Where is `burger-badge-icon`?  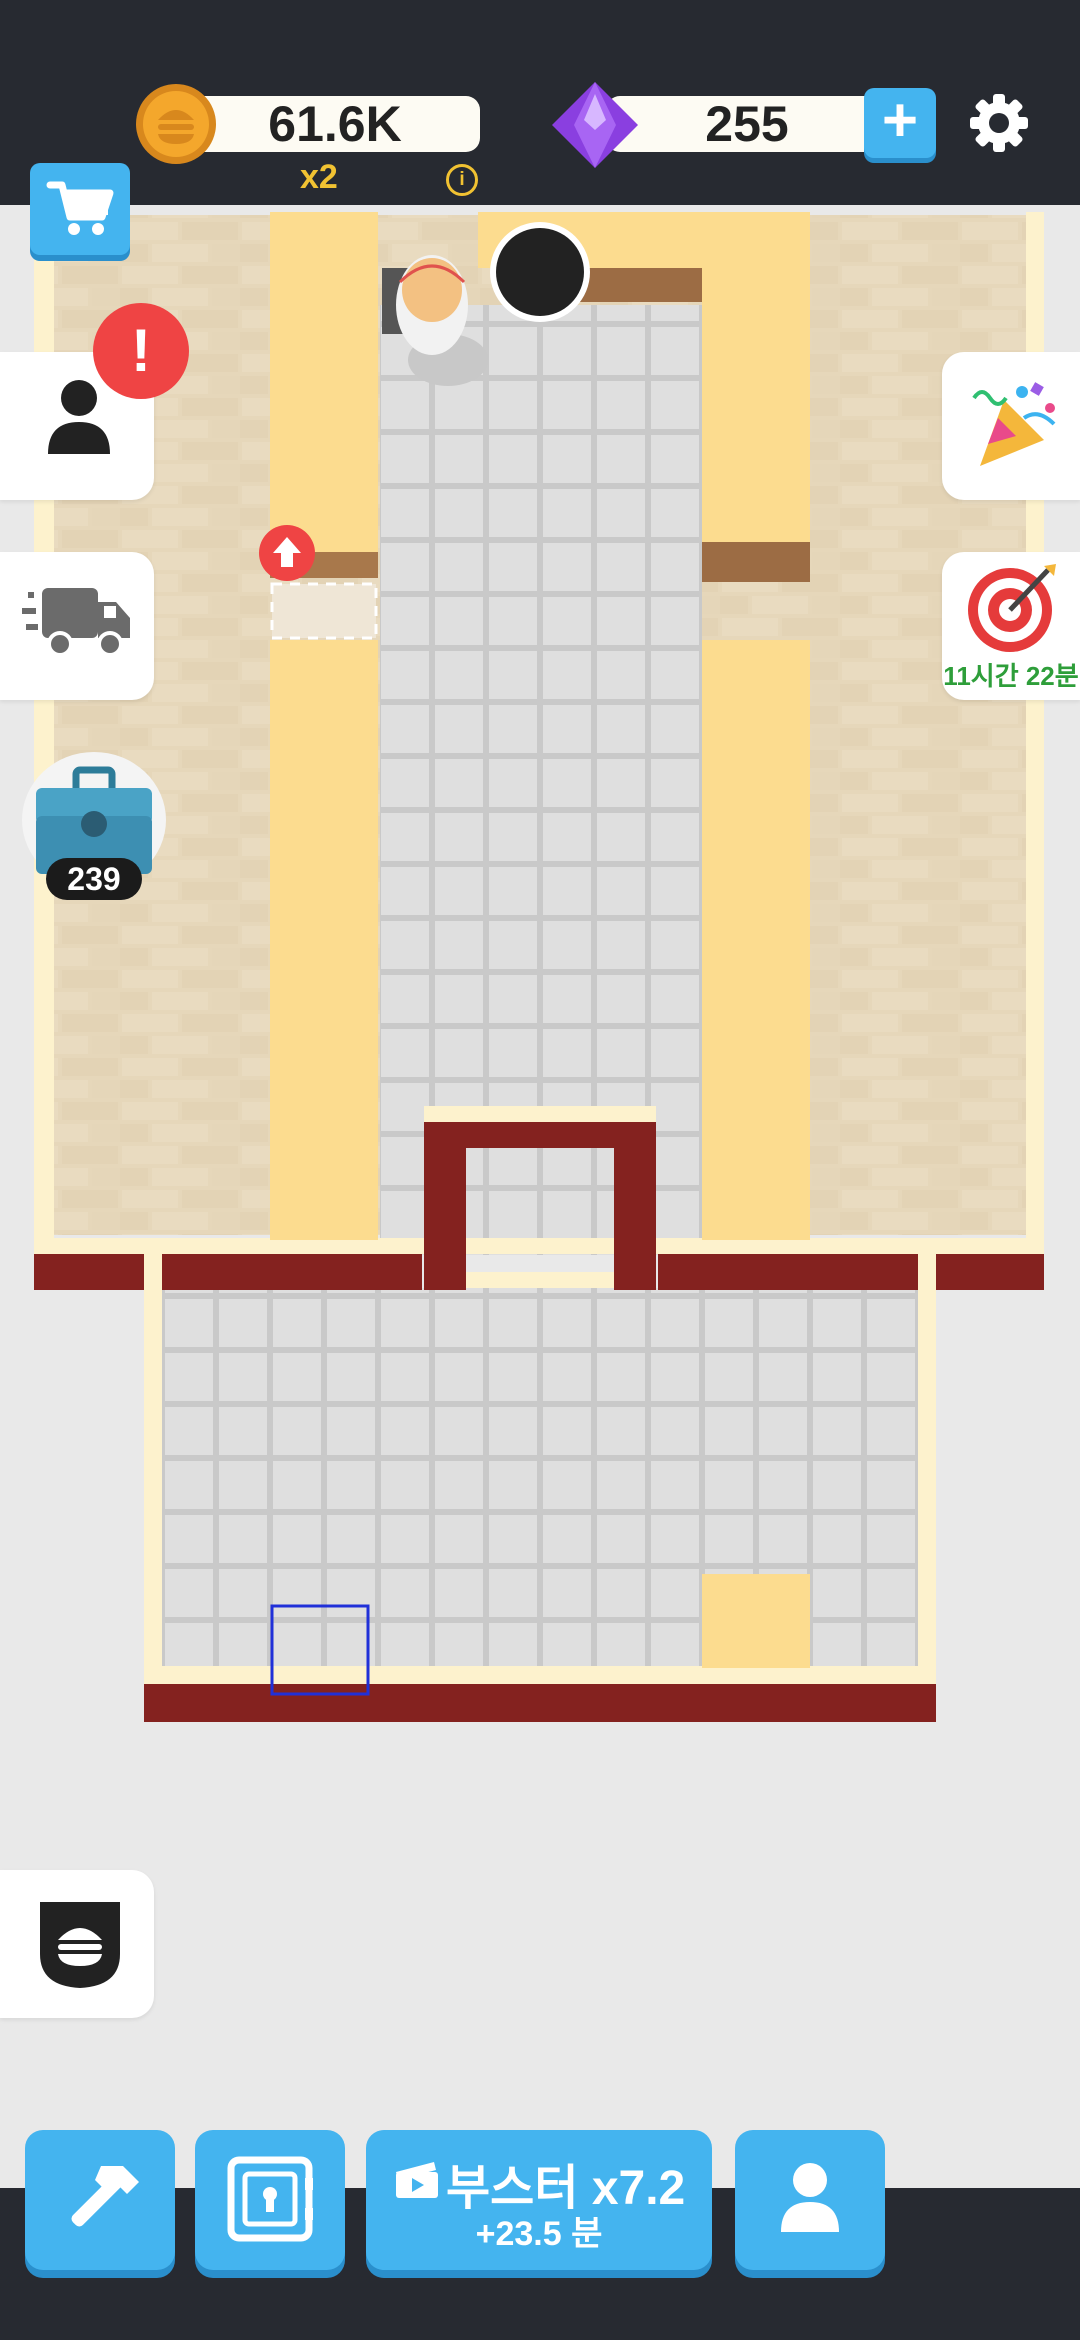
burger-badge-icon is located at coordinates (80, 1945).